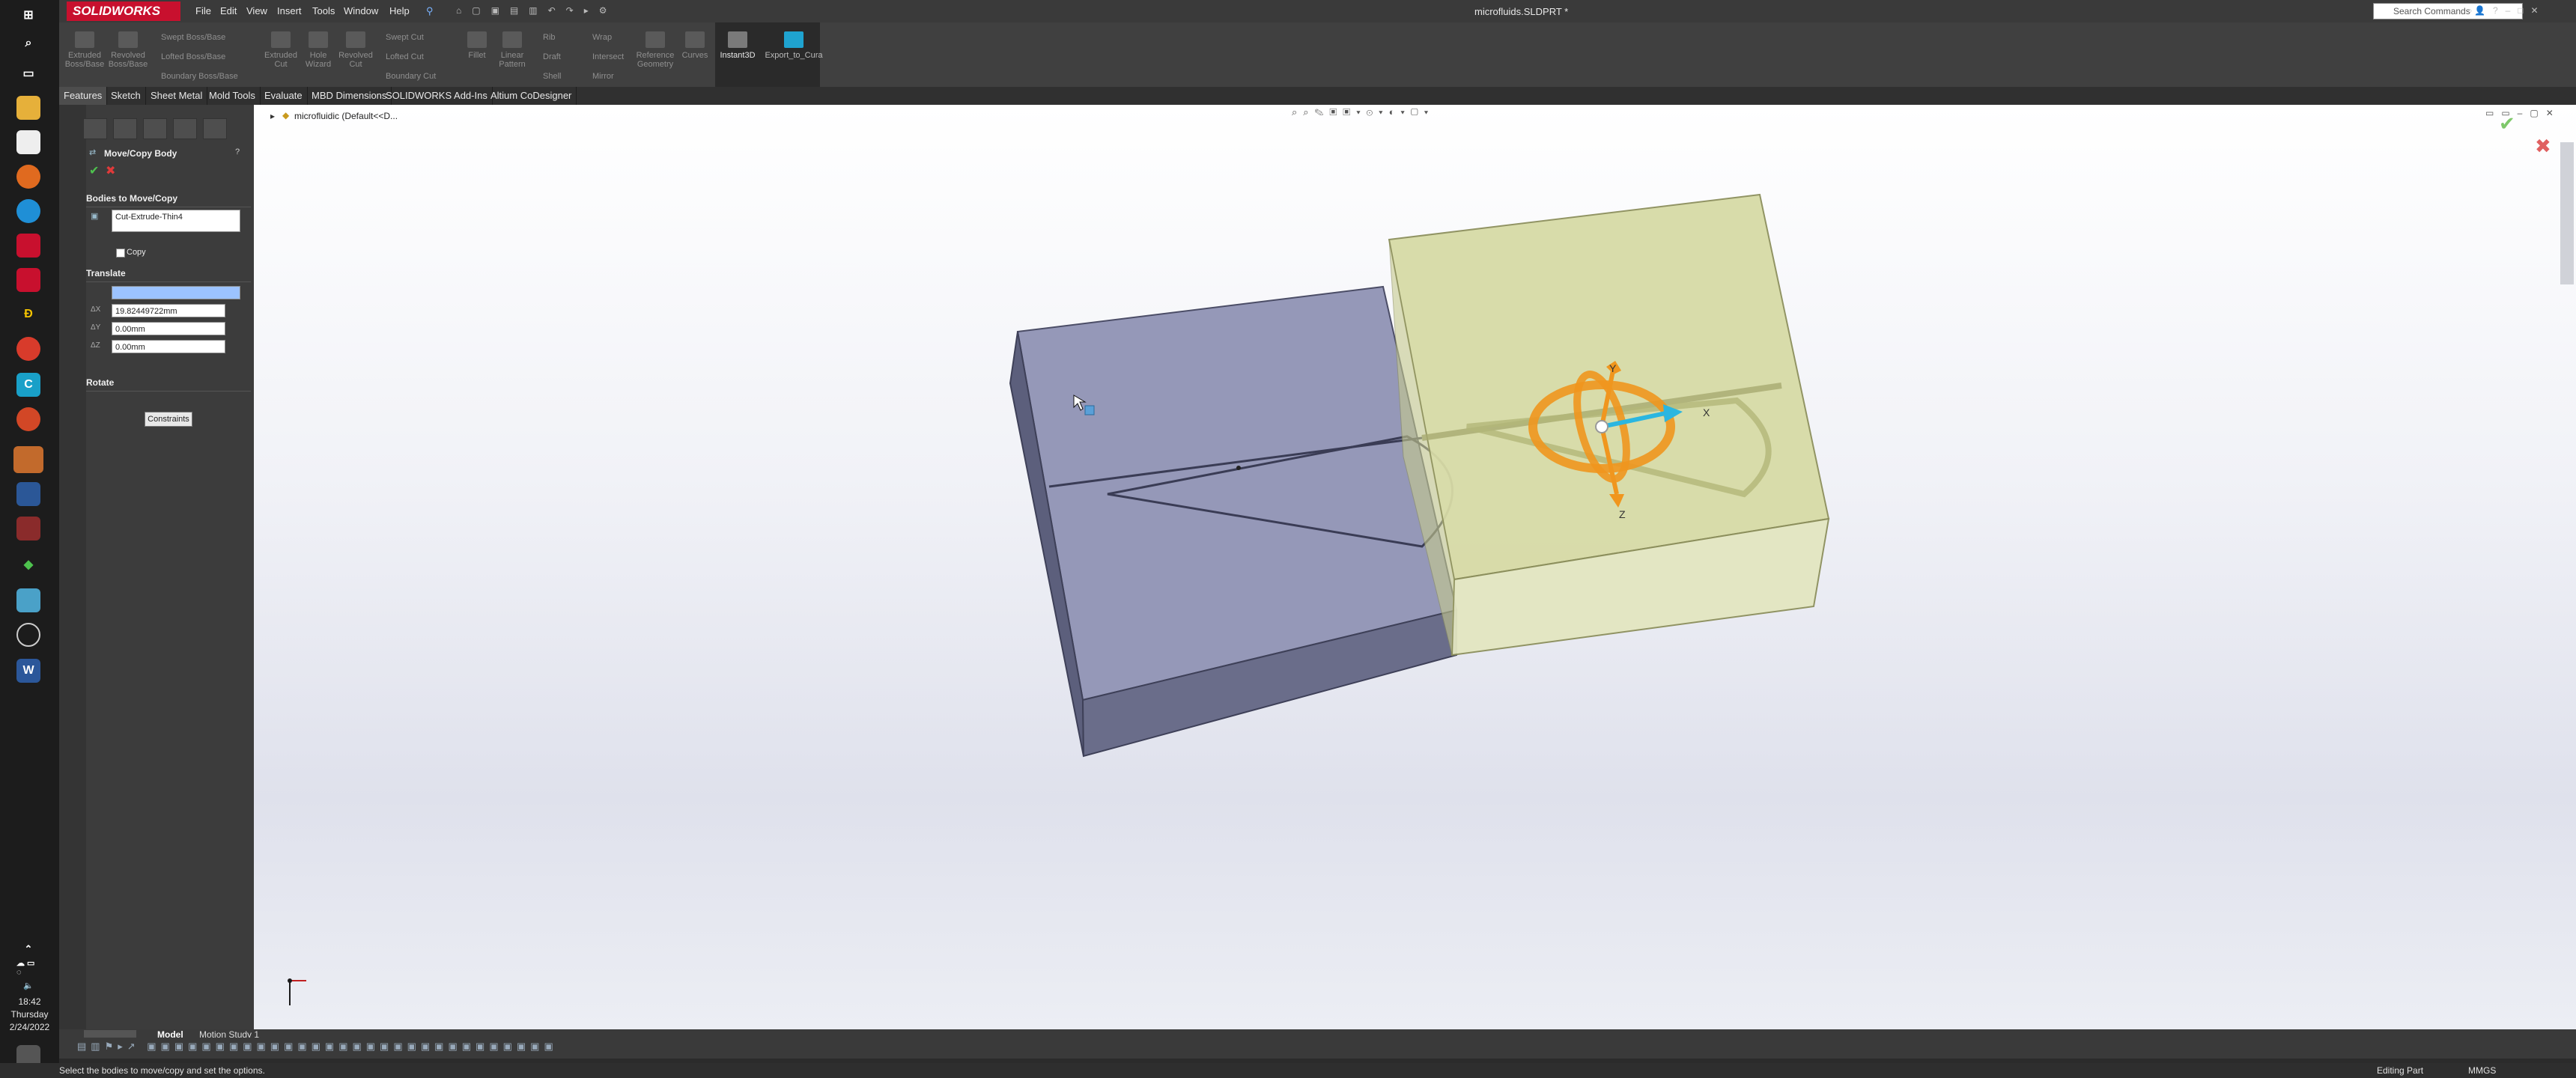 This screenshot has height=1078, width=2576. I want to click on solidworks-3-icon, so click(28, 528).